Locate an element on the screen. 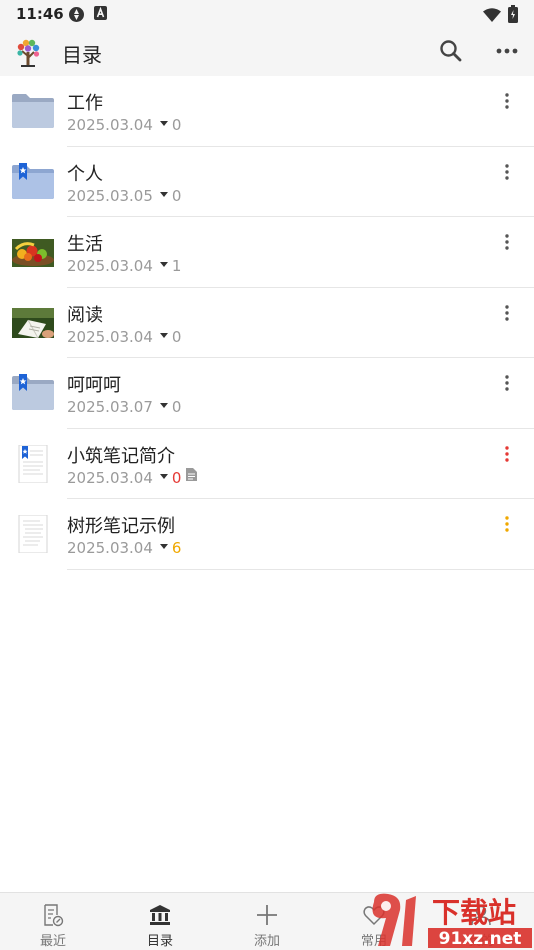  list-item: 阅读 2025.03.04 0 is located at coordinates (267, 323).